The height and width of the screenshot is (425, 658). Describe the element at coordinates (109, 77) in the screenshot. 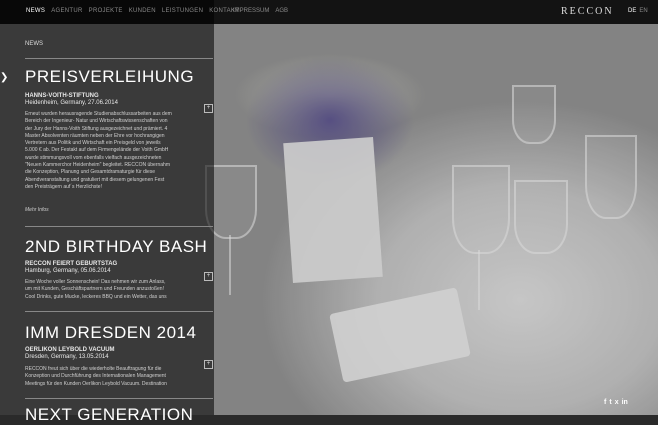

I see `news-title: PREISVERLEIHUNG` at that location.